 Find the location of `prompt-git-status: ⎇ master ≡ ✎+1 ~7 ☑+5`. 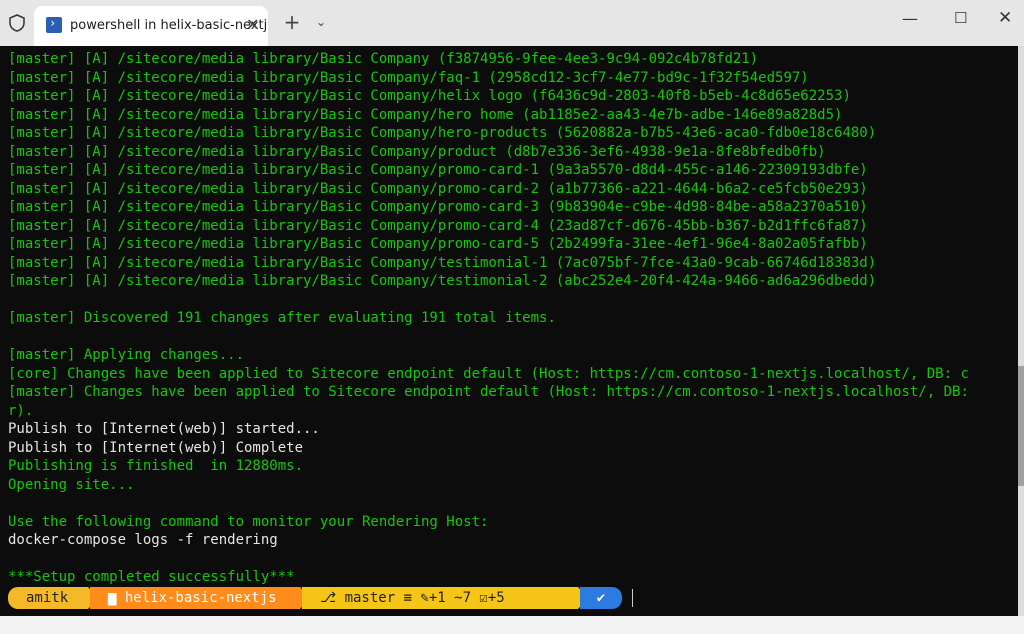

prompt-git-status: ⎇ master ≡ ✎+1 ~7 ☑+5 is located at coordinates (440, 598).